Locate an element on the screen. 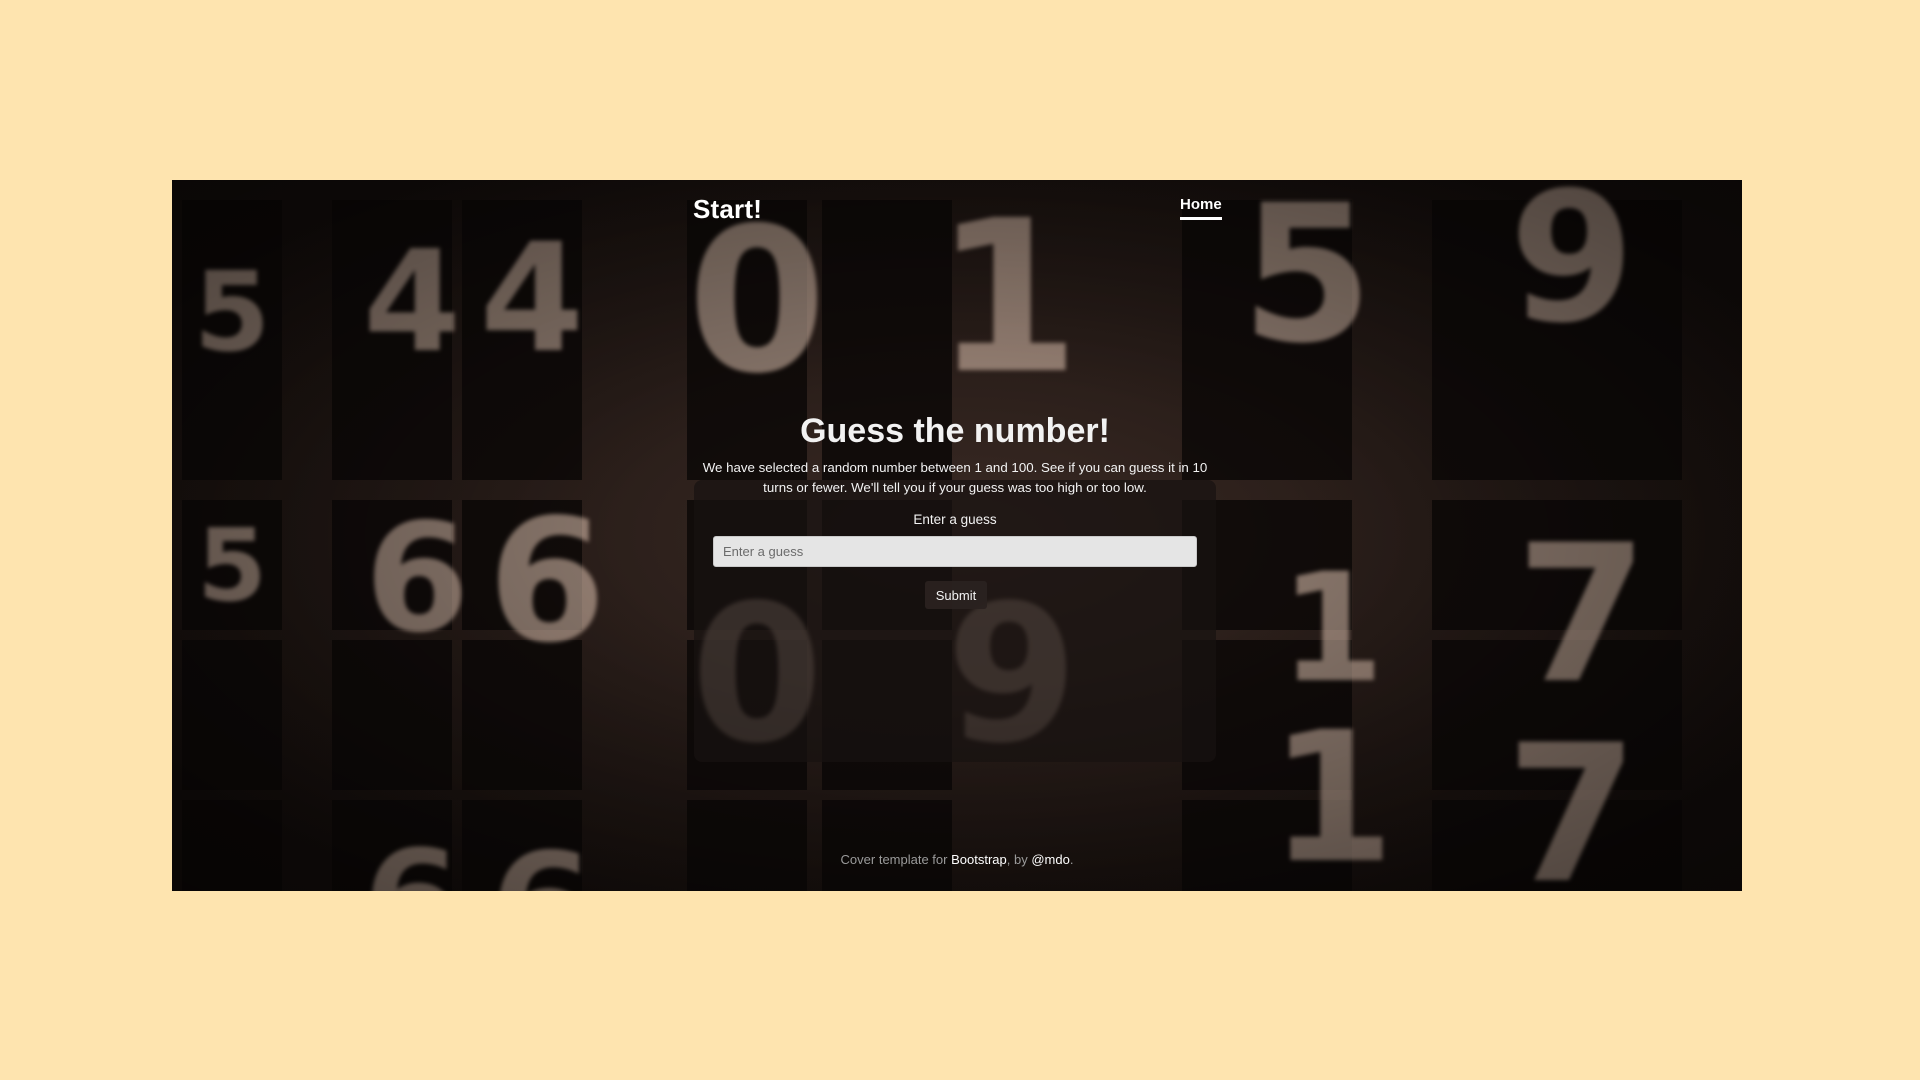 The image size is (1920, 1080). footer: Cover template for Bootstrap, by @mdo. is located at coordinates (957, 859).